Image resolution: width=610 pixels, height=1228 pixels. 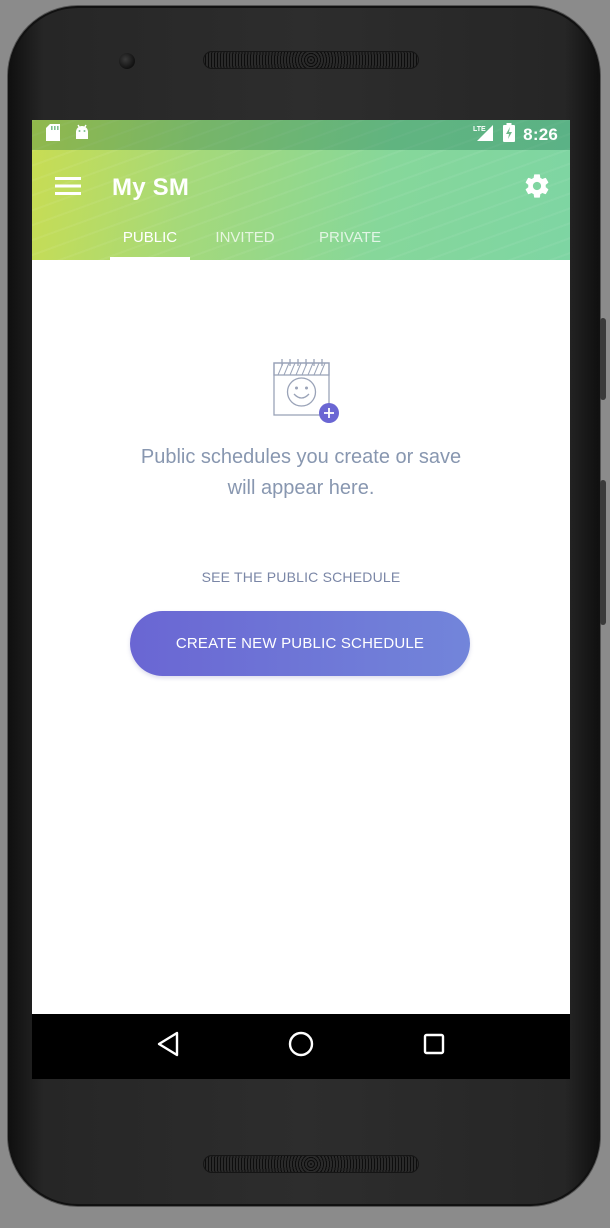 What do you see at coordinates (150, 243) in the screenshot?
I see `tab-public: PUBLIC` at bounding box center [150, 243].